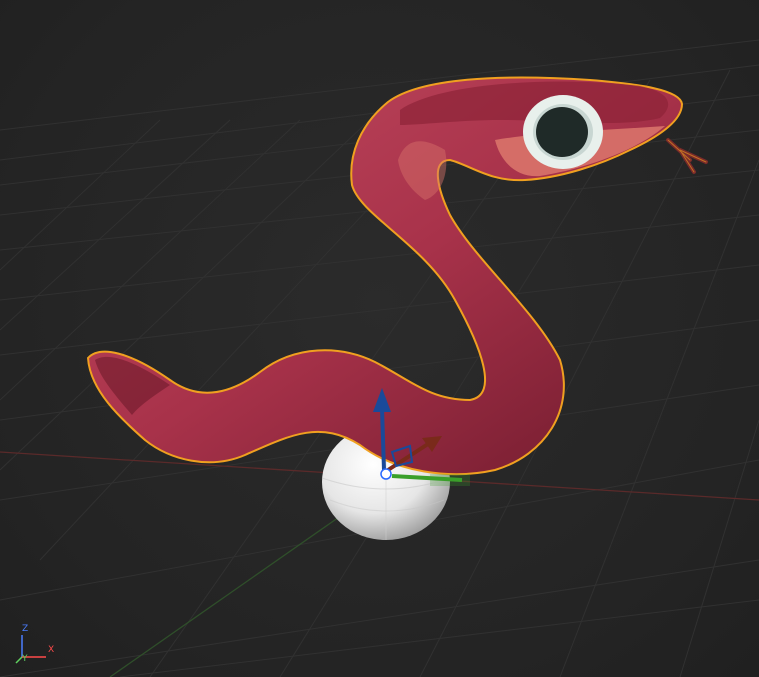 This screenshot has width=759, height=677. Describe the element at coordinates (386, 474) in the screenshot. I see `object-origin-icon` at that location.